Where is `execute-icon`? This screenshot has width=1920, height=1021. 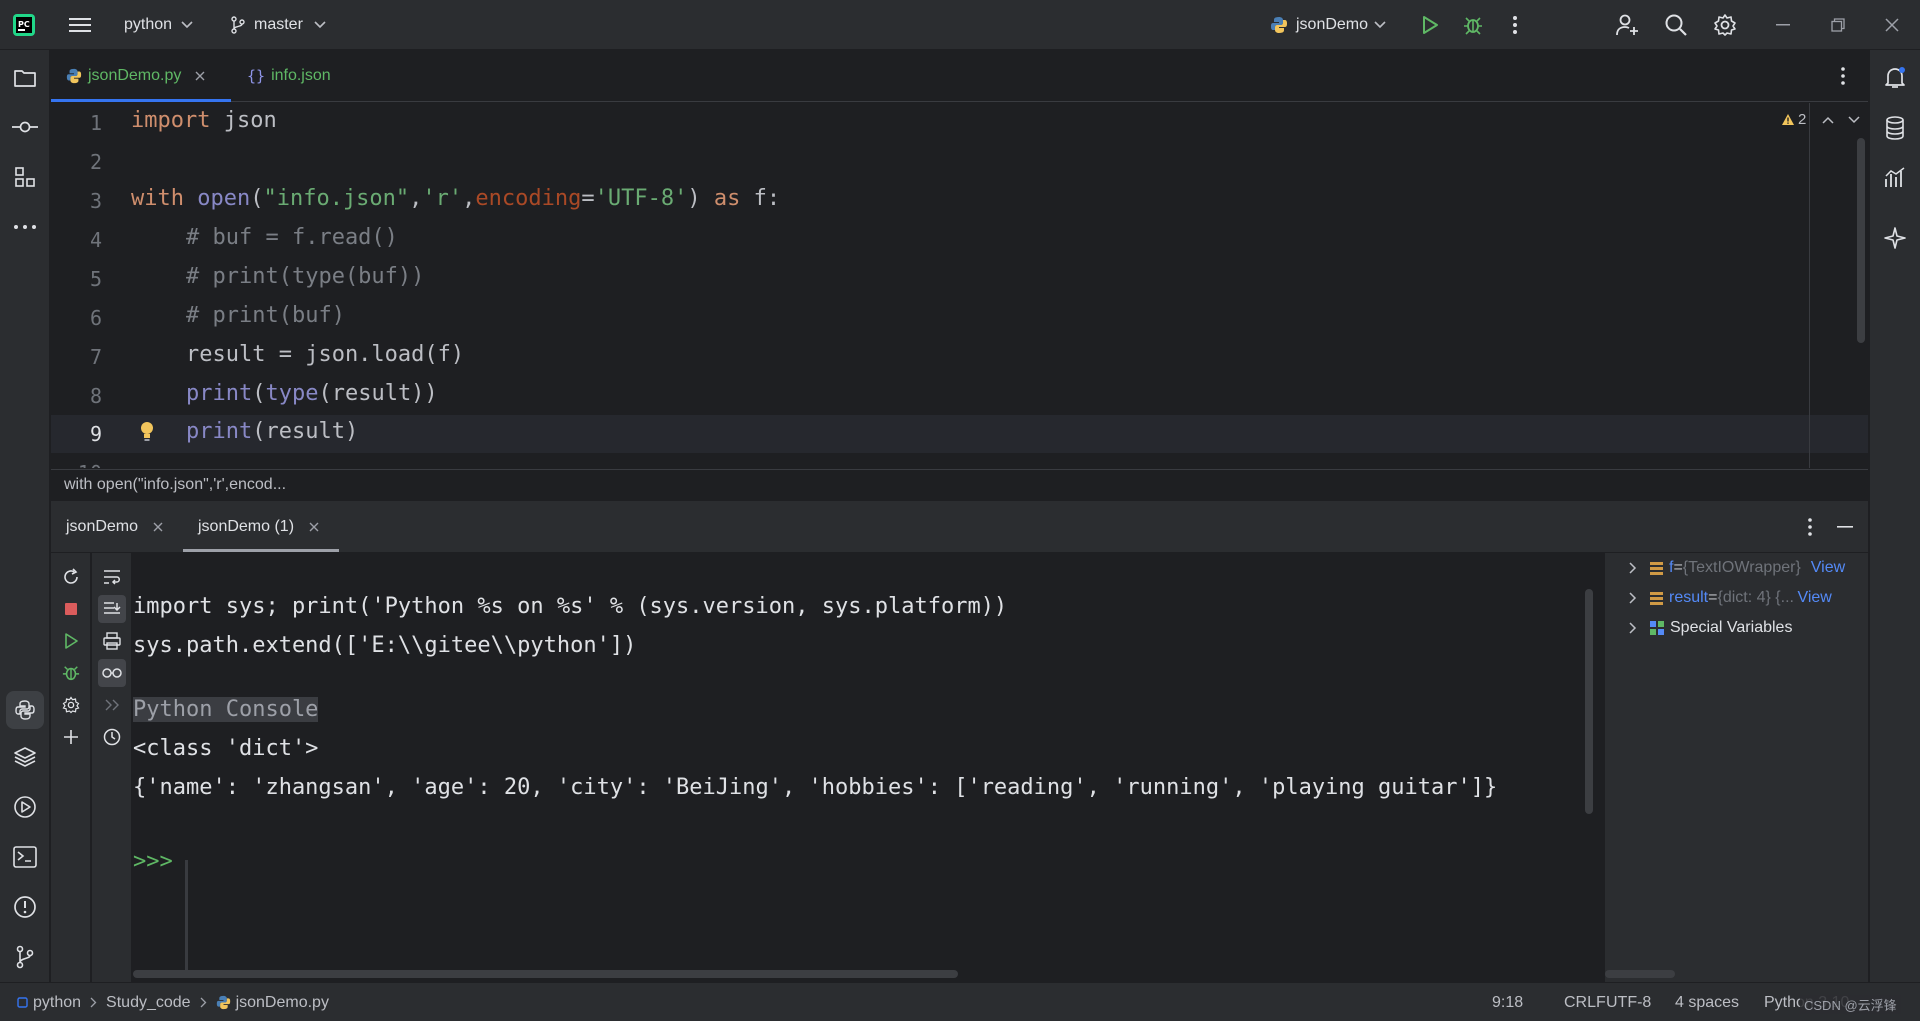 execute-icon is located at coordinates (71, 641).